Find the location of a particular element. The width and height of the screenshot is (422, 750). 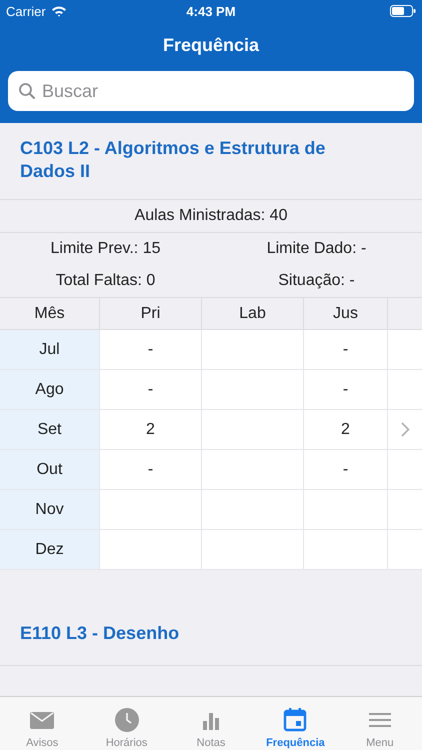

clock-icon is located at coordinates (127, 720).